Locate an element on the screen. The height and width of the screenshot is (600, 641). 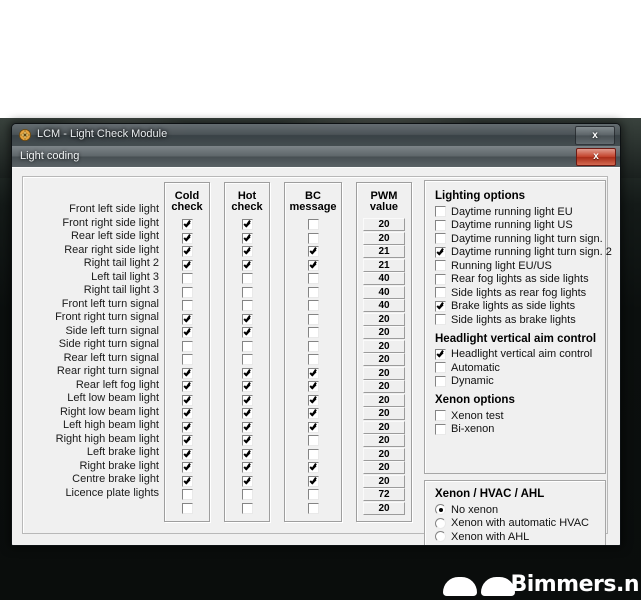
xenon-hvac-radio-row: No xenon is located at coordinates (520, 510).